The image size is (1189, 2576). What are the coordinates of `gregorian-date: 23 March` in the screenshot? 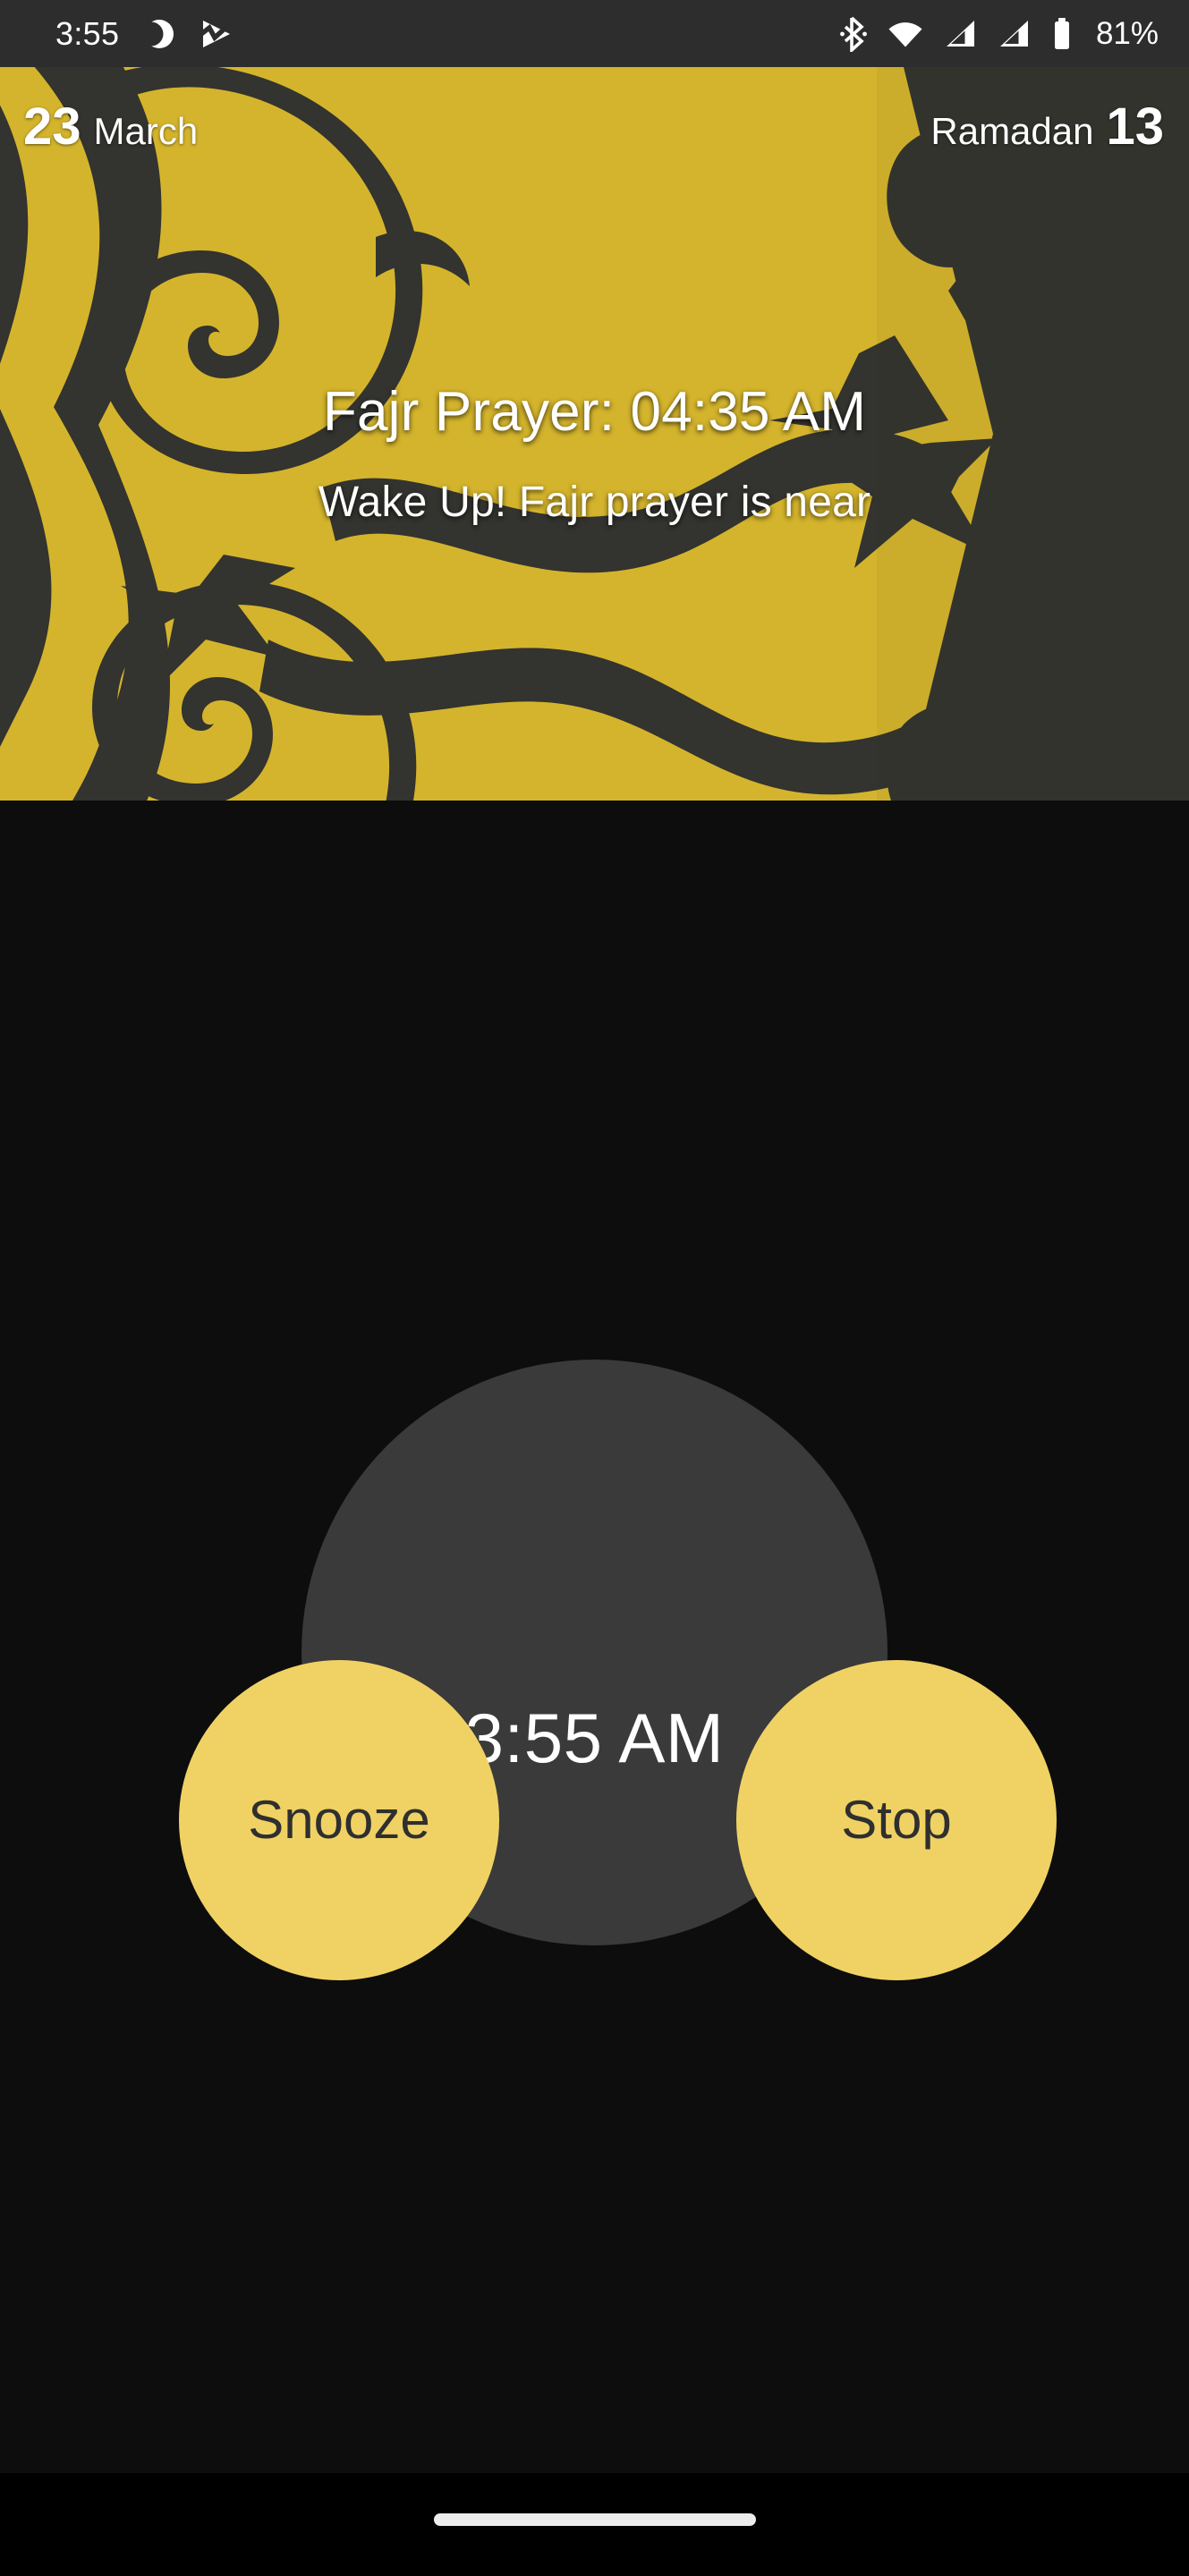 It's located at (110, 127).